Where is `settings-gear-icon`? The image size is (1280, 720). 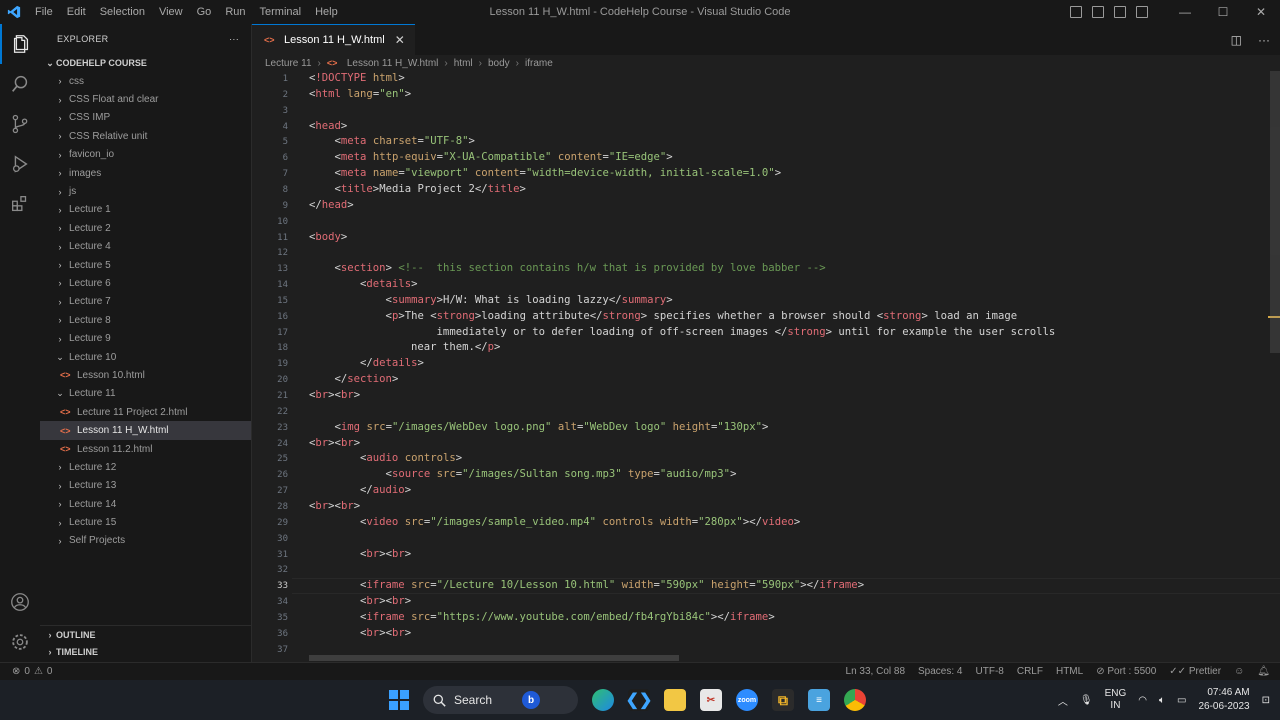
settings-gear-icon is located at coordinates (20, 642).